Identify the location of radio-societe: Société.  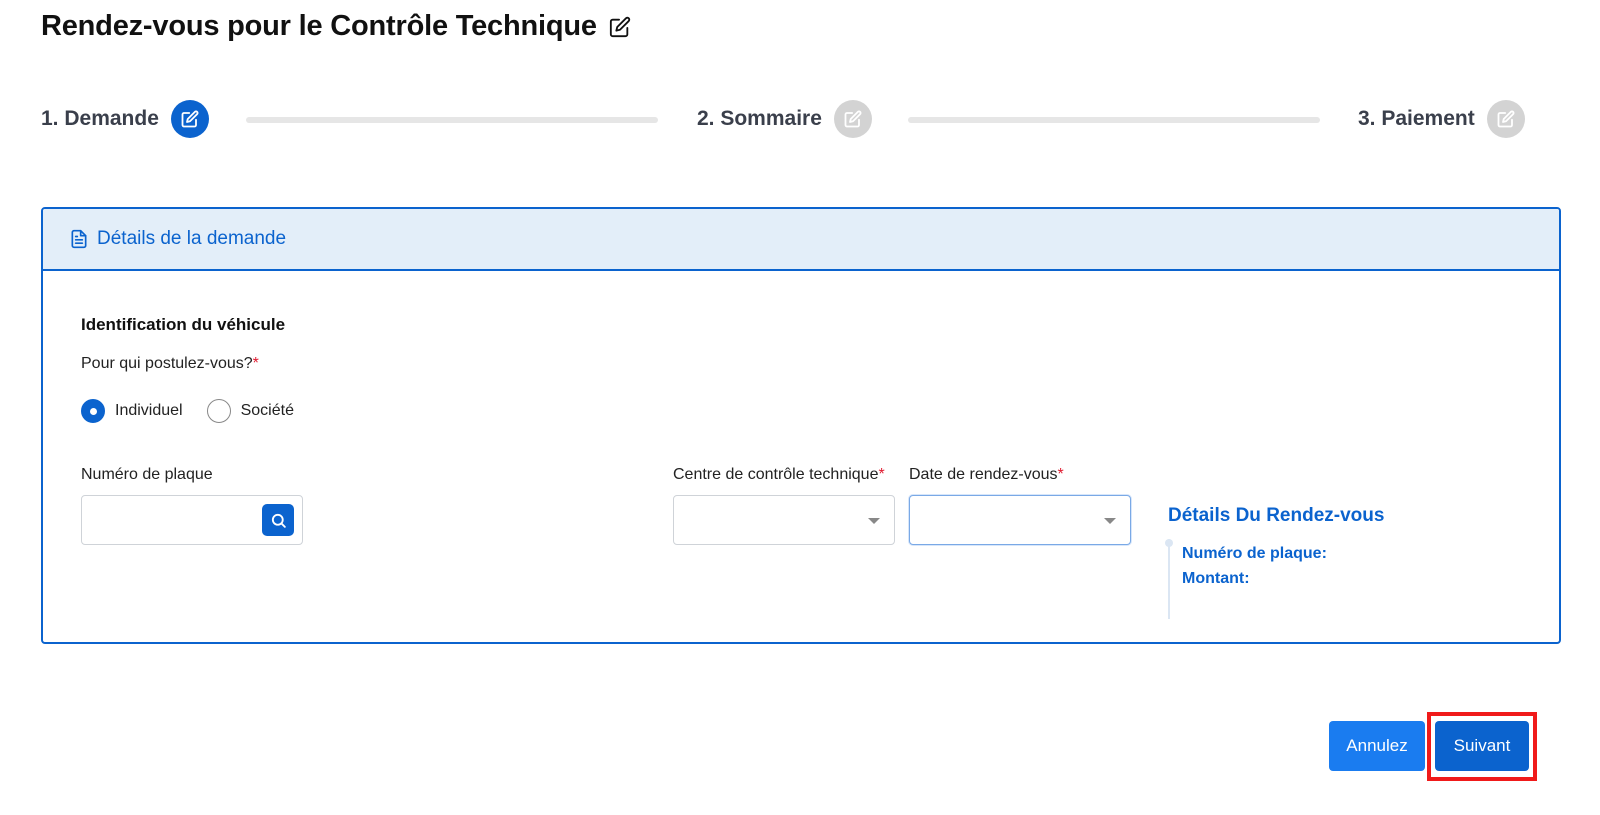
(250, 411).